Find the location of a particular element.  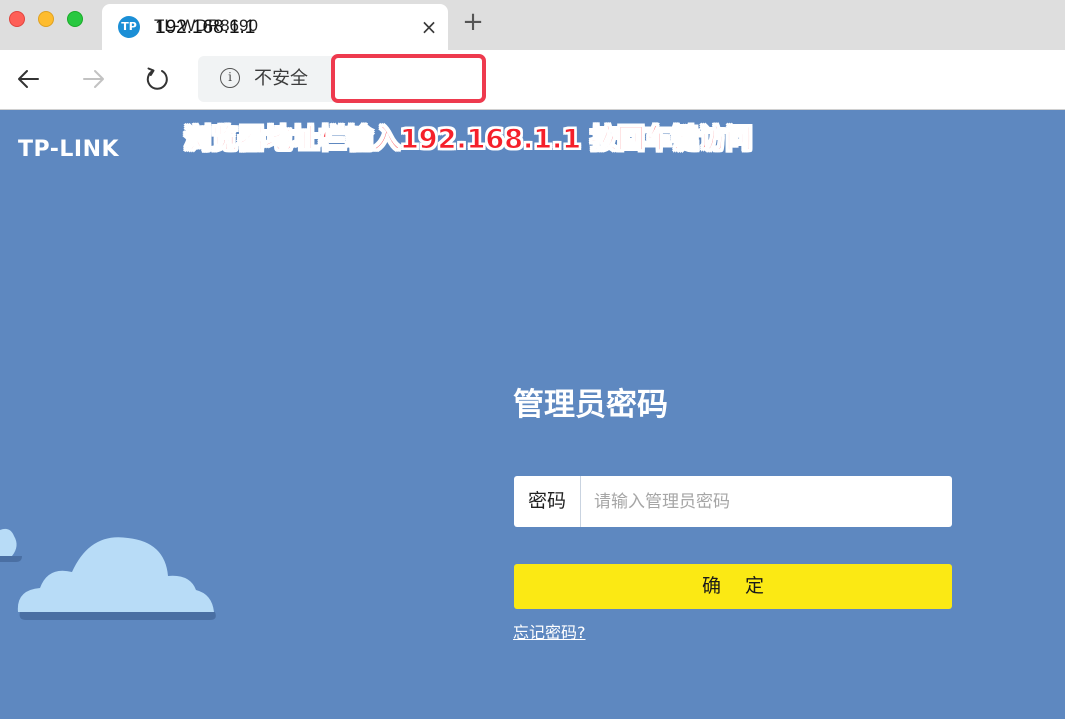

security-status-label: 不安全 is located at coordinates (281, 79).